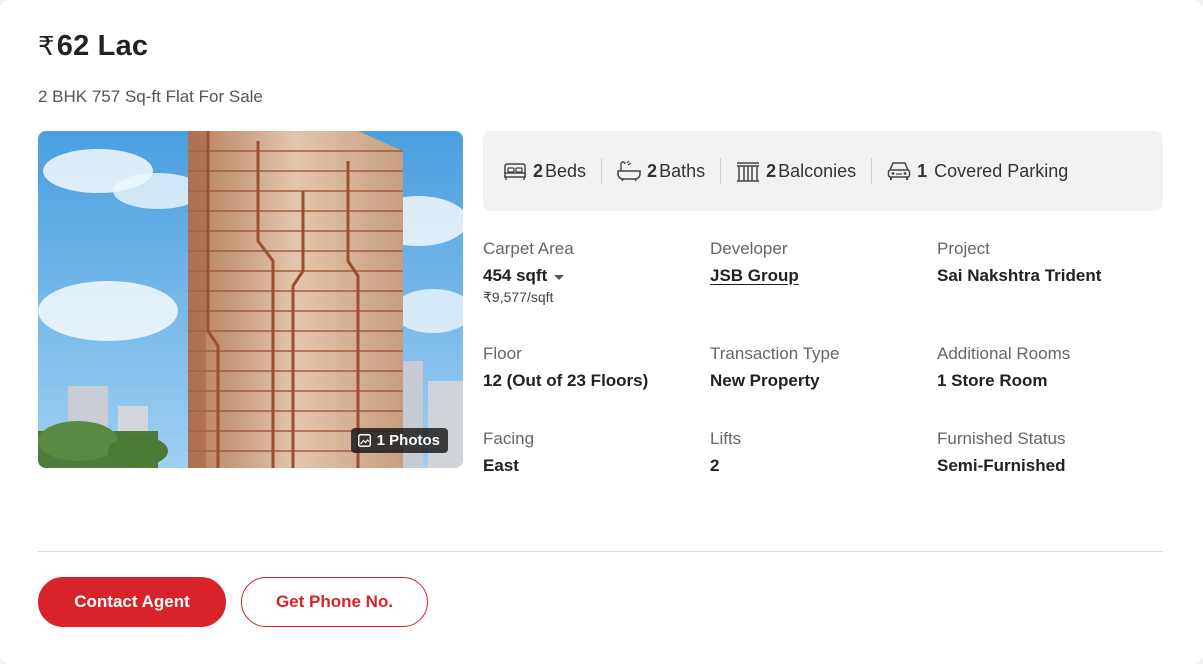 This screenshot has height=664, width=1203. I want to click on facing-label: Facing, so click(509, 438).